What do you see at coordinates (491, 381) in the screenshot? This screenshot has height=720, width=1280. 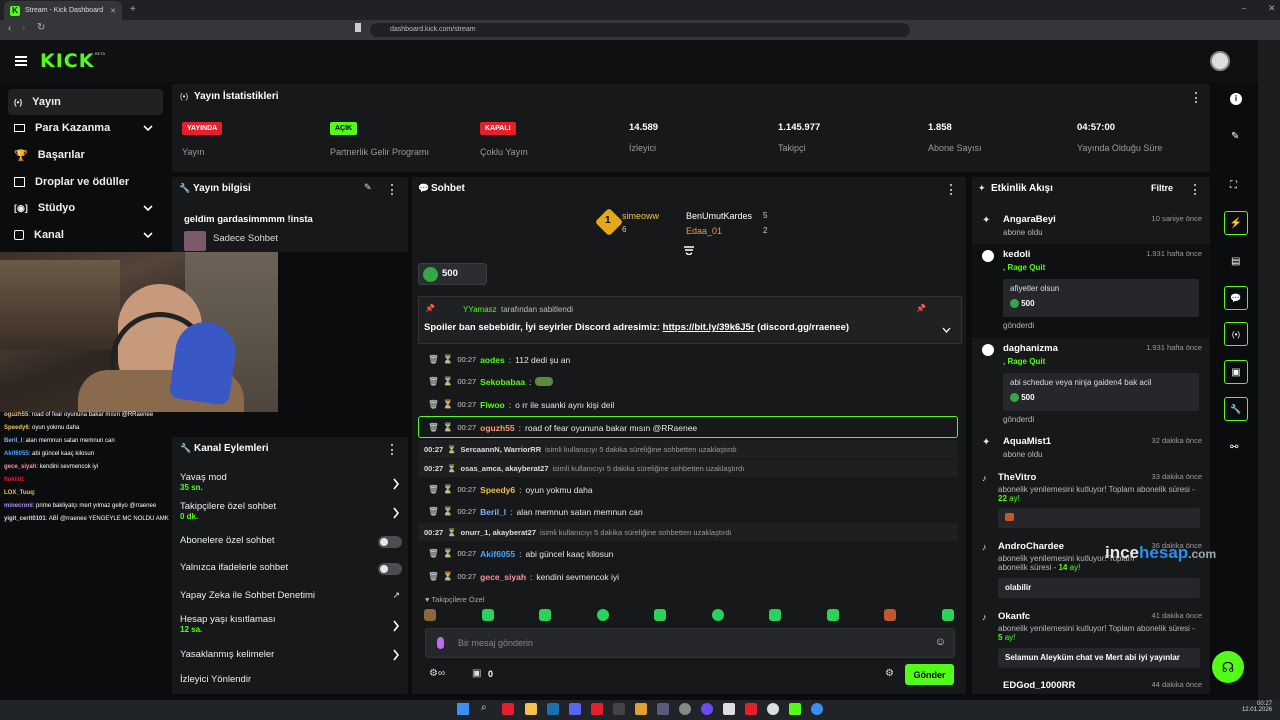 I see `chat-message: 🗑 ⏳ 00:27 Sekobabaa:` at bounding box center [491, 381].